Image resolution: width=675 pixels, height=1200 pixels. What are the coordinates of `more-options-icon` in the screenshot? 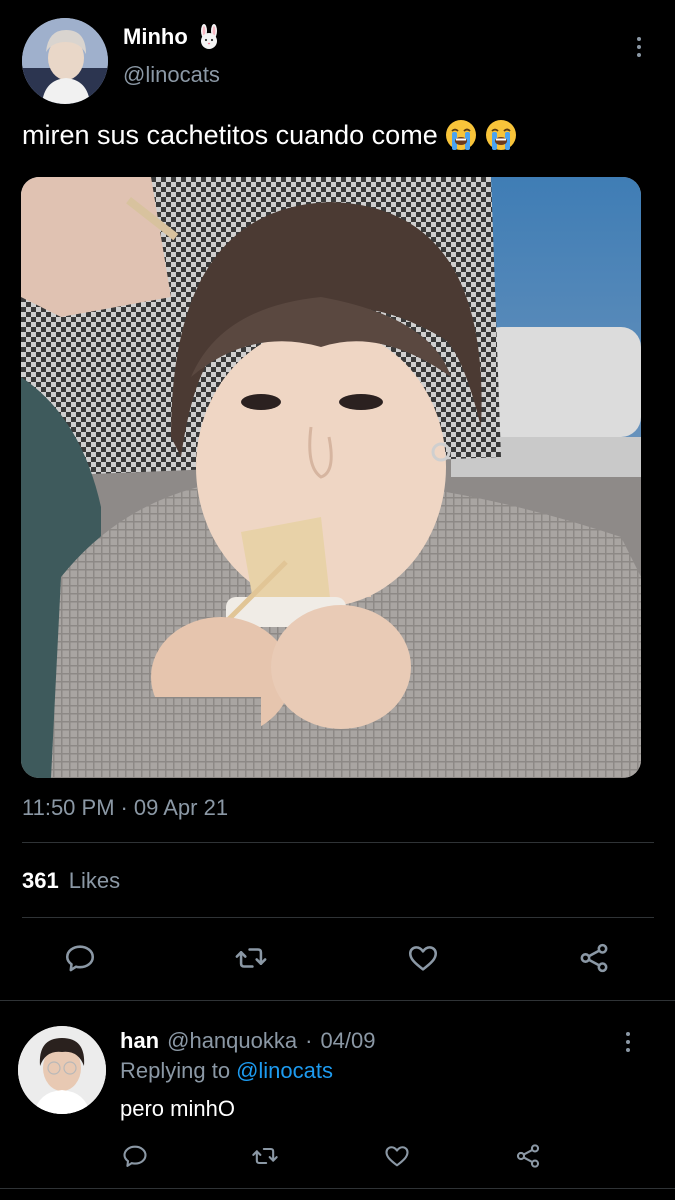 It's located at (639, 47).